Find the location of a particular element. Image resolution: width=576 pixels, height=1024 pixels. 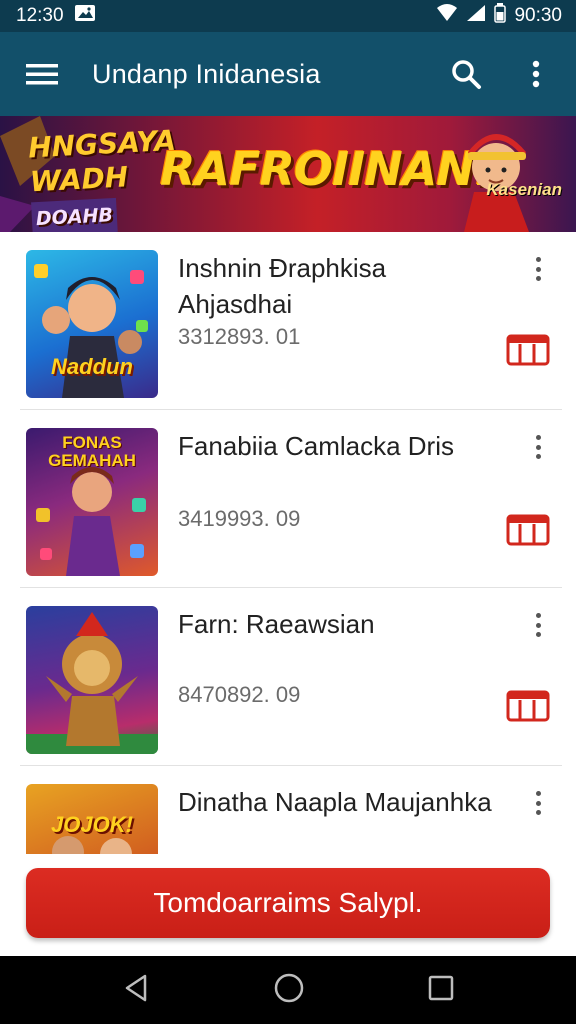

thumb-label: Naddun is located at coordinates (92, 366).